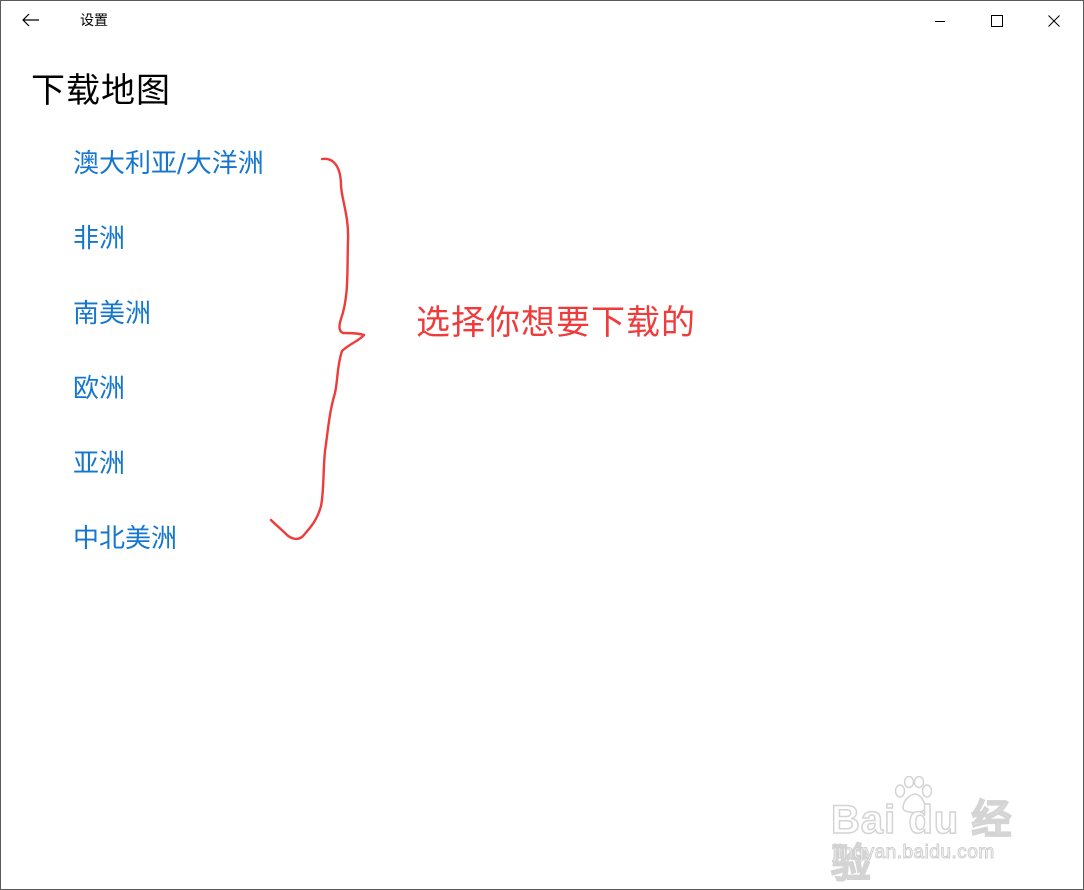  Describe the element at coordinates (125, 539) in the screenshot. I see `region-link-north-central-america: 中北美洲` at that location.